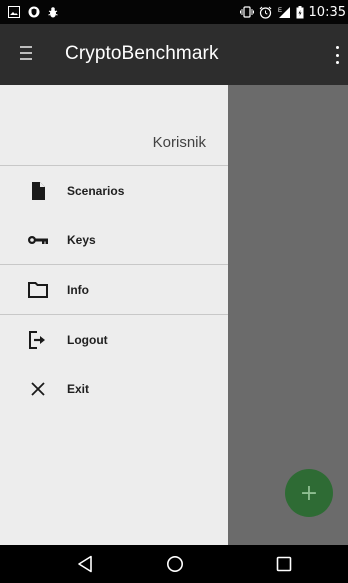 This screenshot has height=583, width=348. Describe the element at coordinates (87, 339) in the screenshot. I see `menu-item-label: Logout` at that location.